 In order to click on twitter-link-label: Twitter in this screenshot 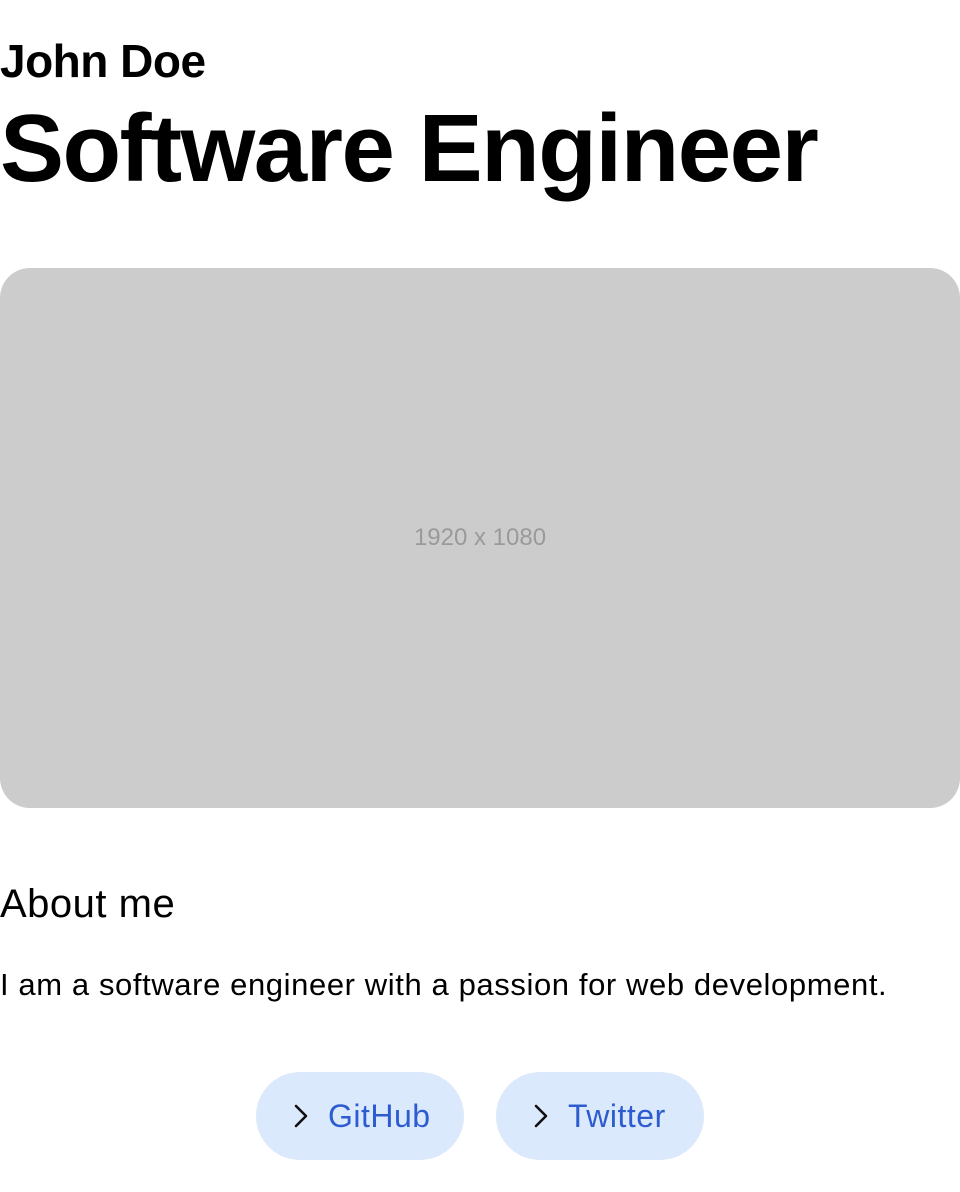, I will do `click(617, 1115)`.